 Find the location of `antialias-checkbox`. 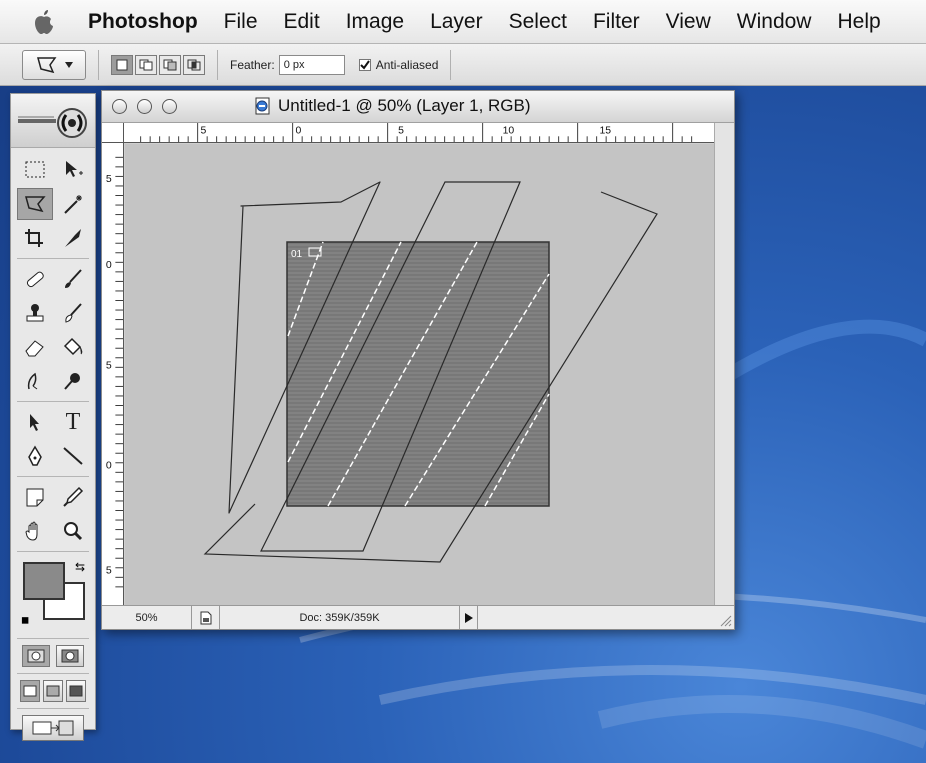

antialias-checkbox is located at coordinates (364, 64).